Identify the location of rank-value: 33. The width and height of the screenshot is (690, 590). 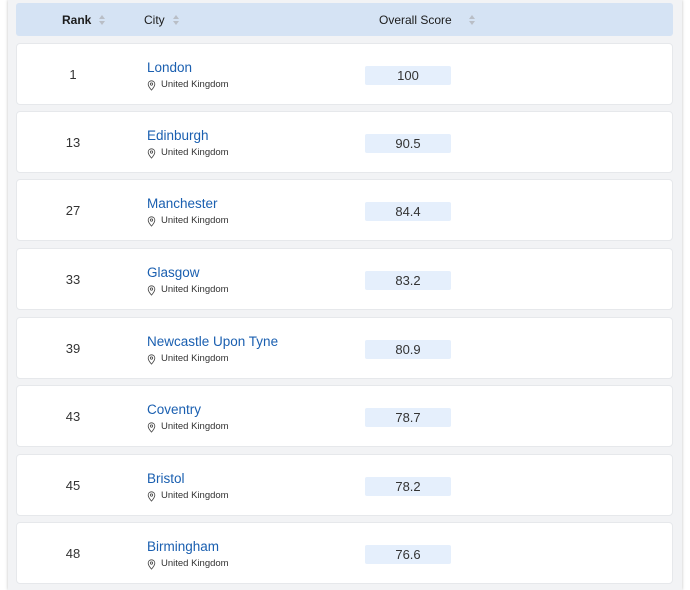
(73, 279).